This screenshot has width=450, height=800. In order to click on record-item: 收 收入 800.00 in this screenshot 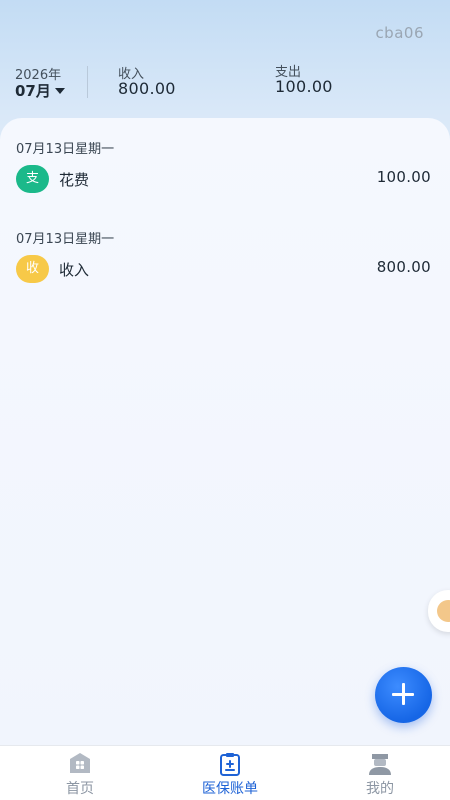, I will do `click(225, 272)`.